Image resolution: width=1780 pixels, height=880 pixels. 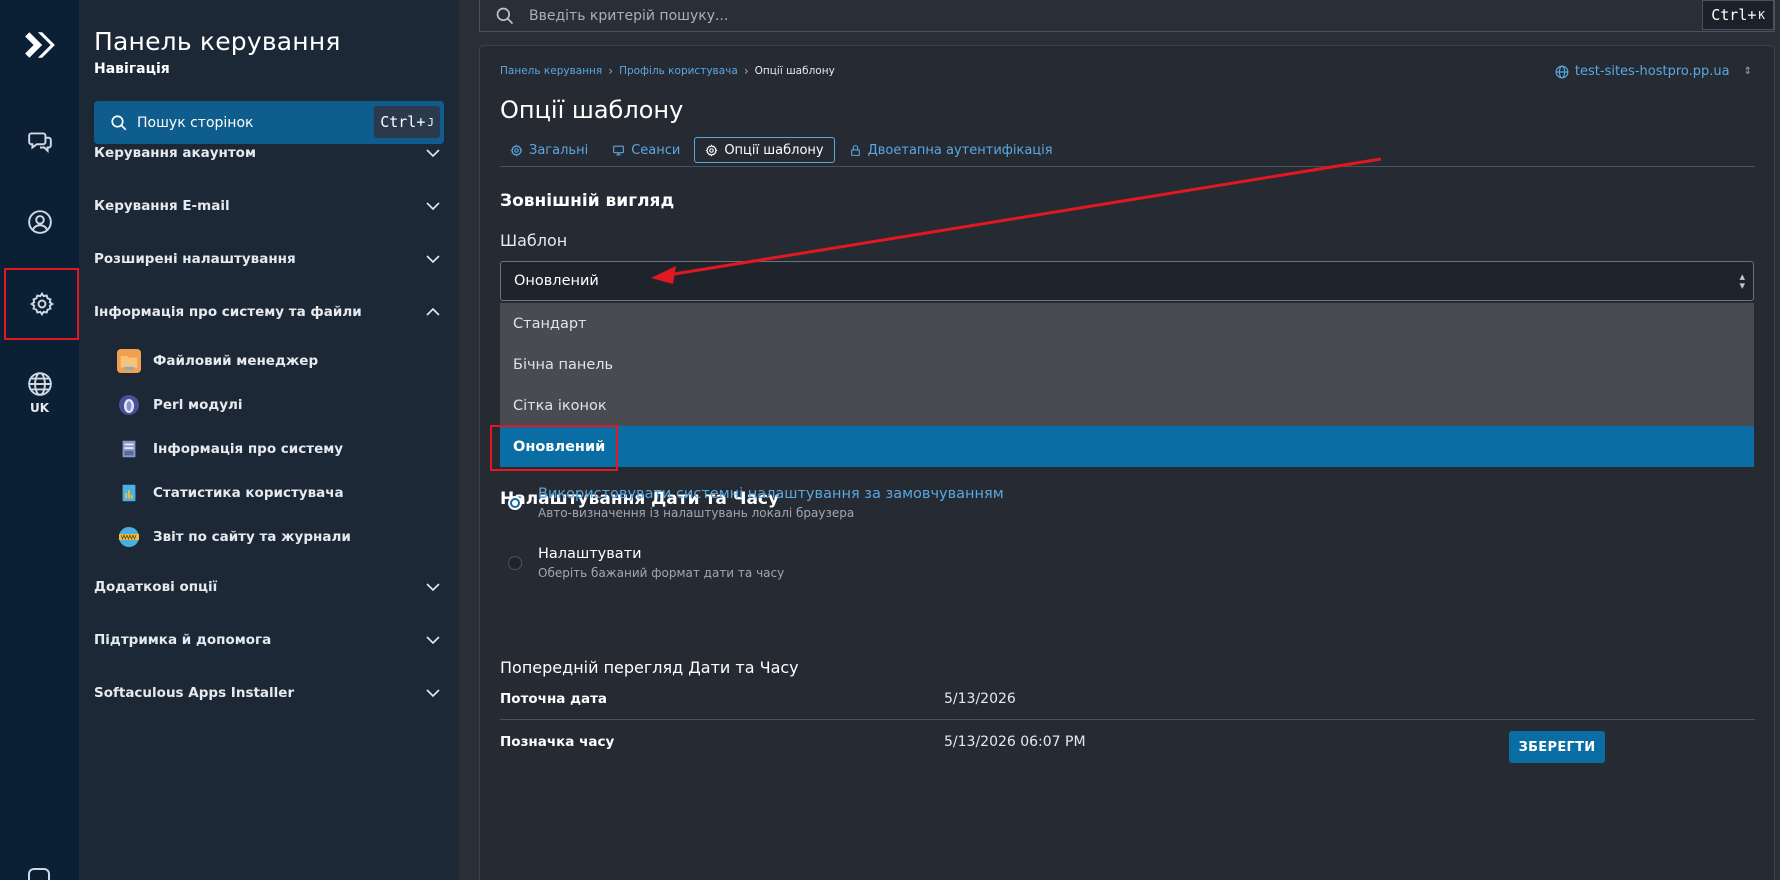 What do you see at coordinates (277, 405) in the screenshot?
I see `nav-item-perl-modules: Perl модулі` at bounding box center [277, 405].